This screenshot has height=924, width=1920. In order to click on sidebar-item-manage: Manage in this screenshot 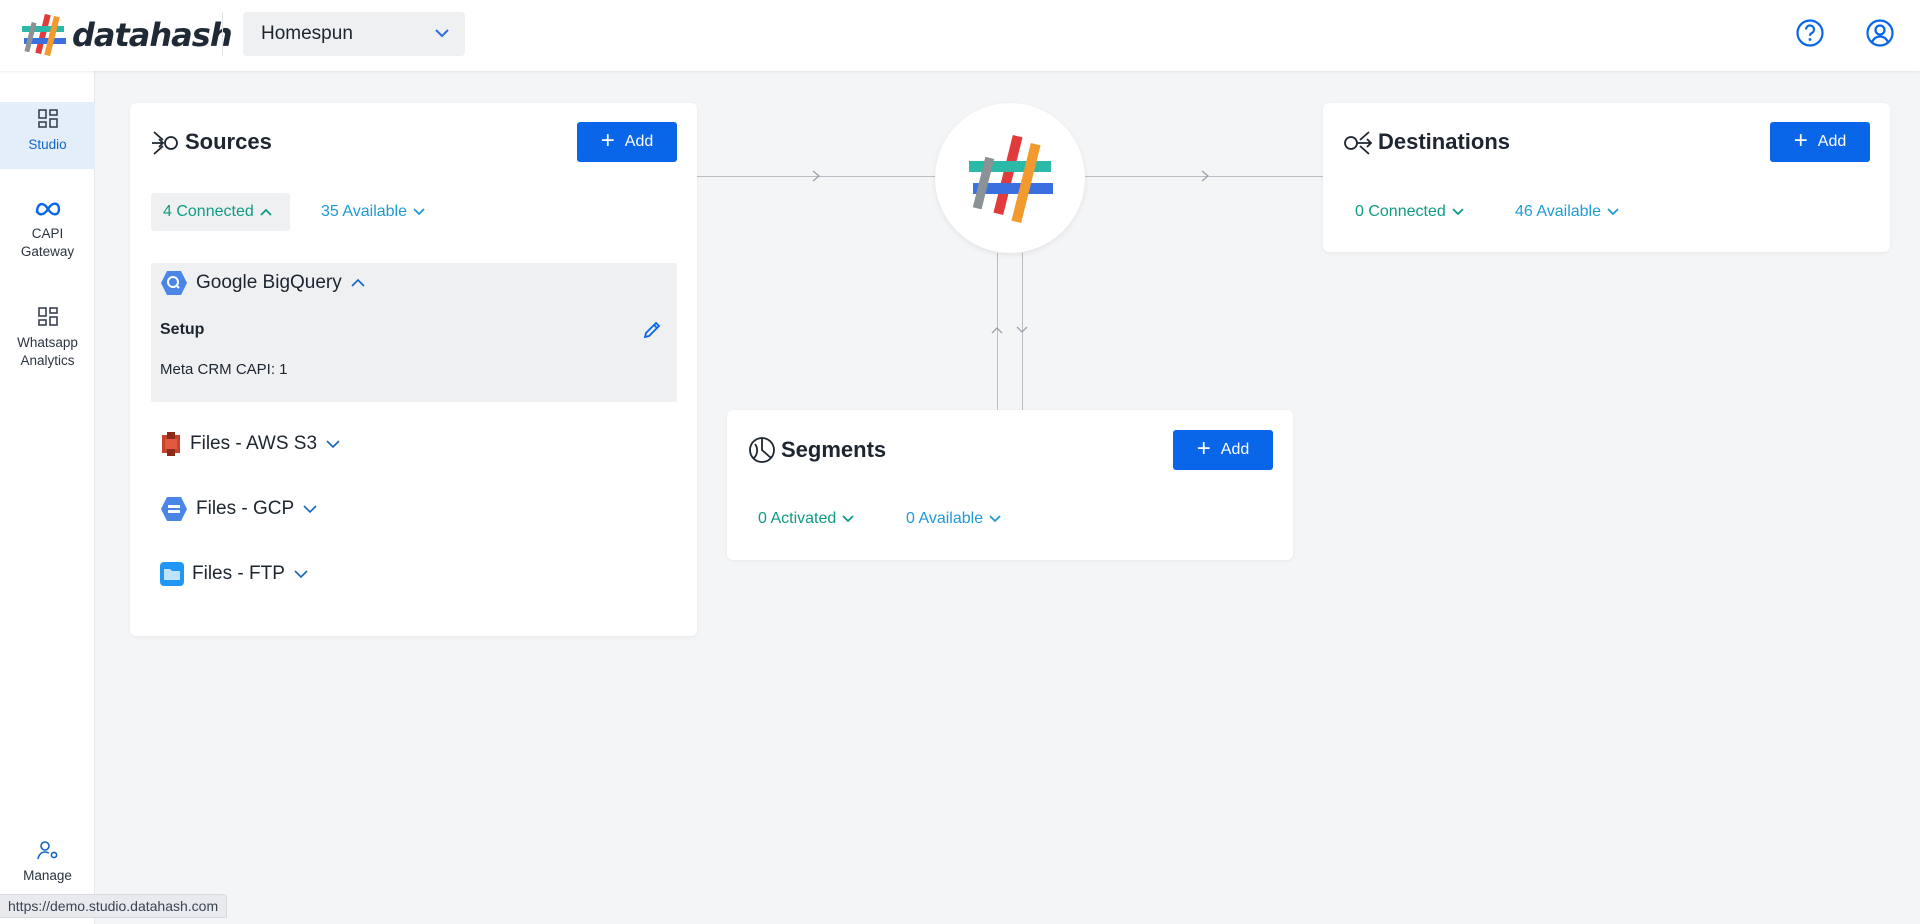, I will do `click(47, 862)`.